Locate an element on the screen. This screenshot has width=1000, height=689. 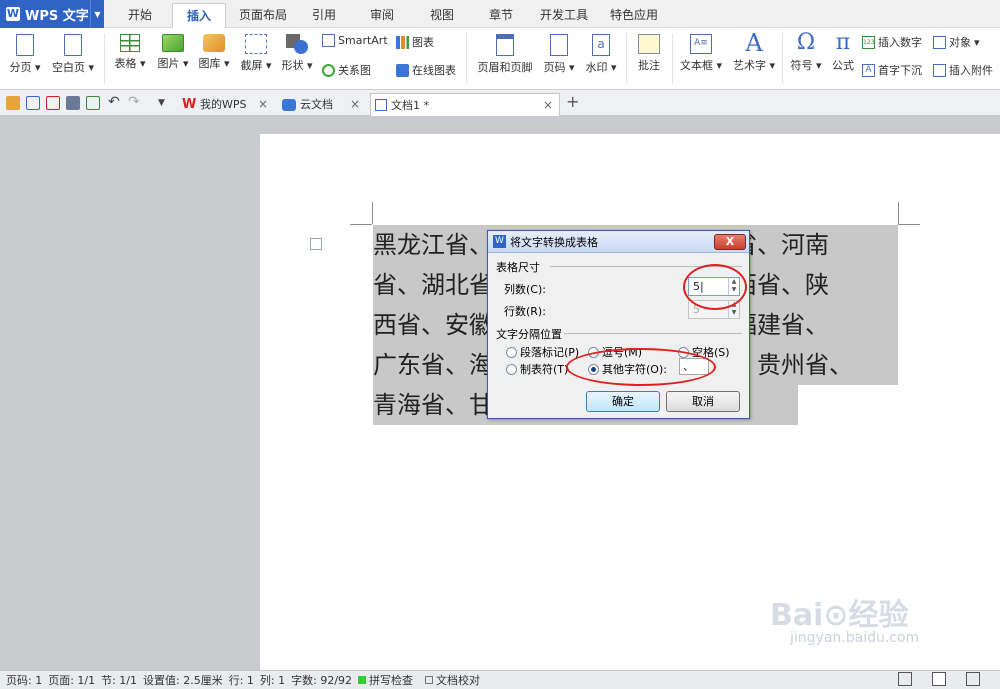
screenshot-button: 截屏 ▾ is located at coordinates (256, 53).